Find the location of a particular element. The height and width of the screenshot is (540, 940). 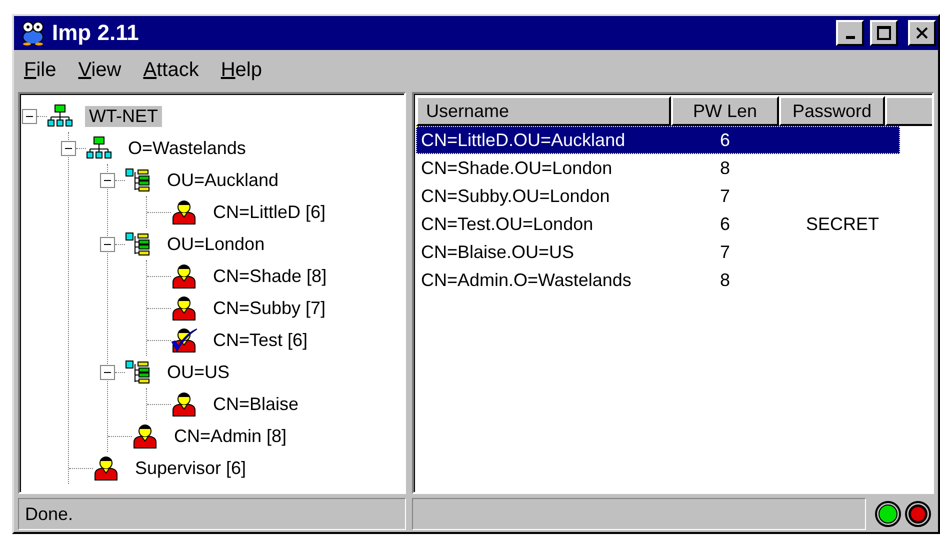

table-cell-text: CN=Test.OU=London is located at coordinates (507, 224).